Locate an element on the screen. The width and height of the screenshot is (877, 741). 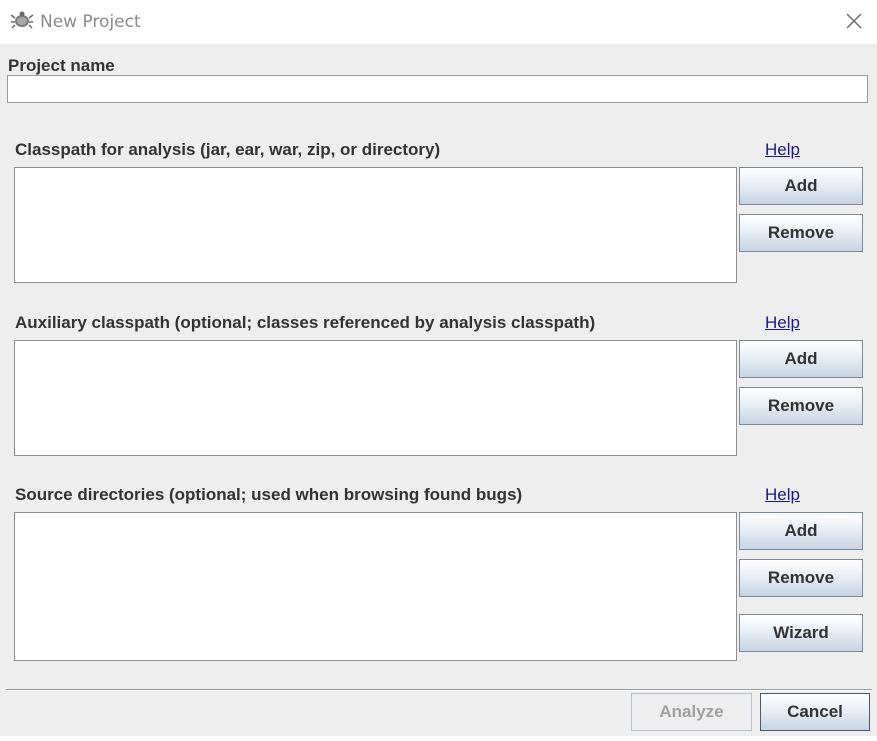
source-wizard-button: Wizard is located at coordinates (801, 633).